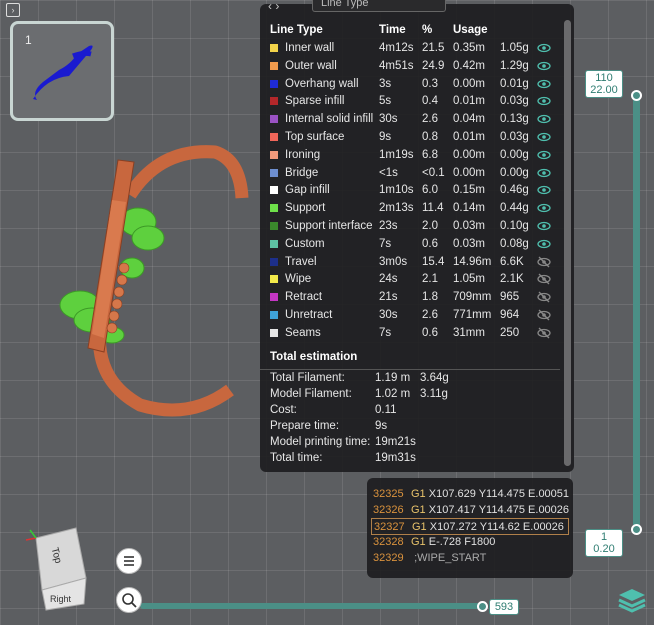  What do you see at coordinates (470, 558) in the screenshot?
I see `gcode-line: 32329 ;WIPE_START` at bounding box center [470, 558].